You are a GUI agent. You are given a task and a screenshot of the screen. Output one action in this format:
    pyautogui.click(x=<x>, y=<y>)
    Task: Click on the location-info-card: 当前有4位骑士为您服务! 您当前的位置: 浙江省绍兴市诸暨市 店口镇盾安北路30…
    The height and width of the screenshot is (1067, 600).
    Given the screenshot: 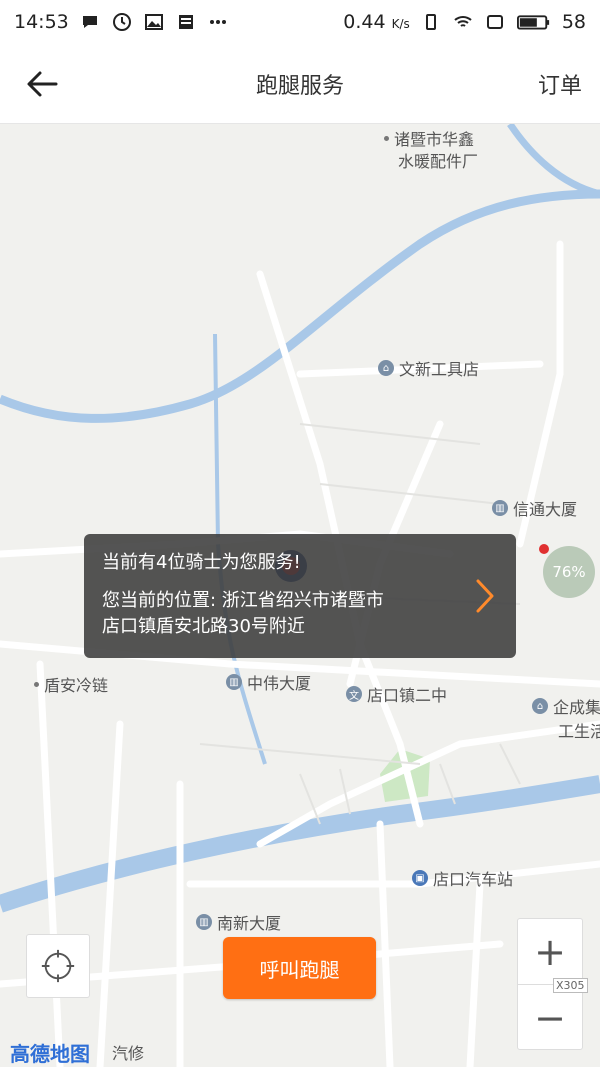 What is the action you would take?
    pyautogui.click(x=300, y=596)
    